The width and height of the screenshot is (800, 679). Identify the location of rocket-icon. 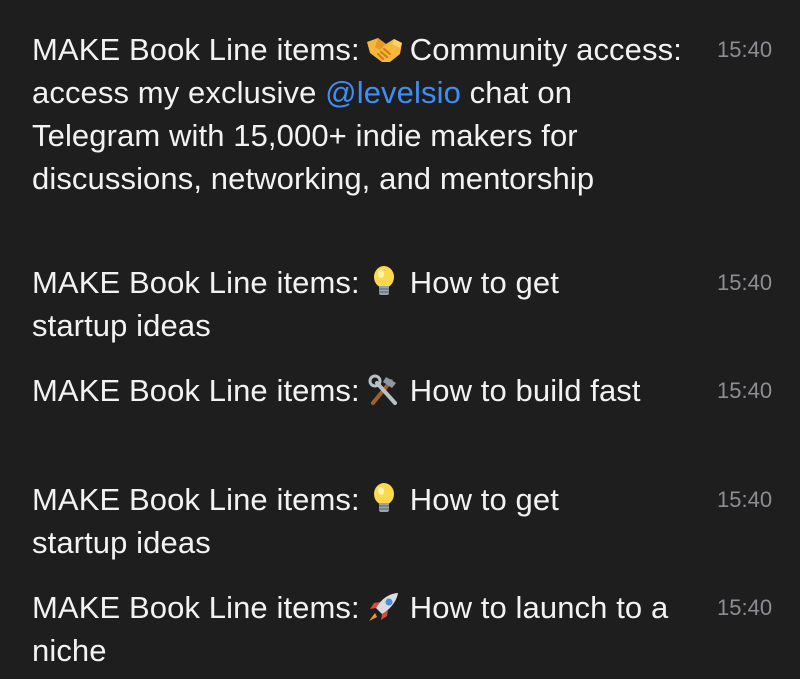
(384, 607).